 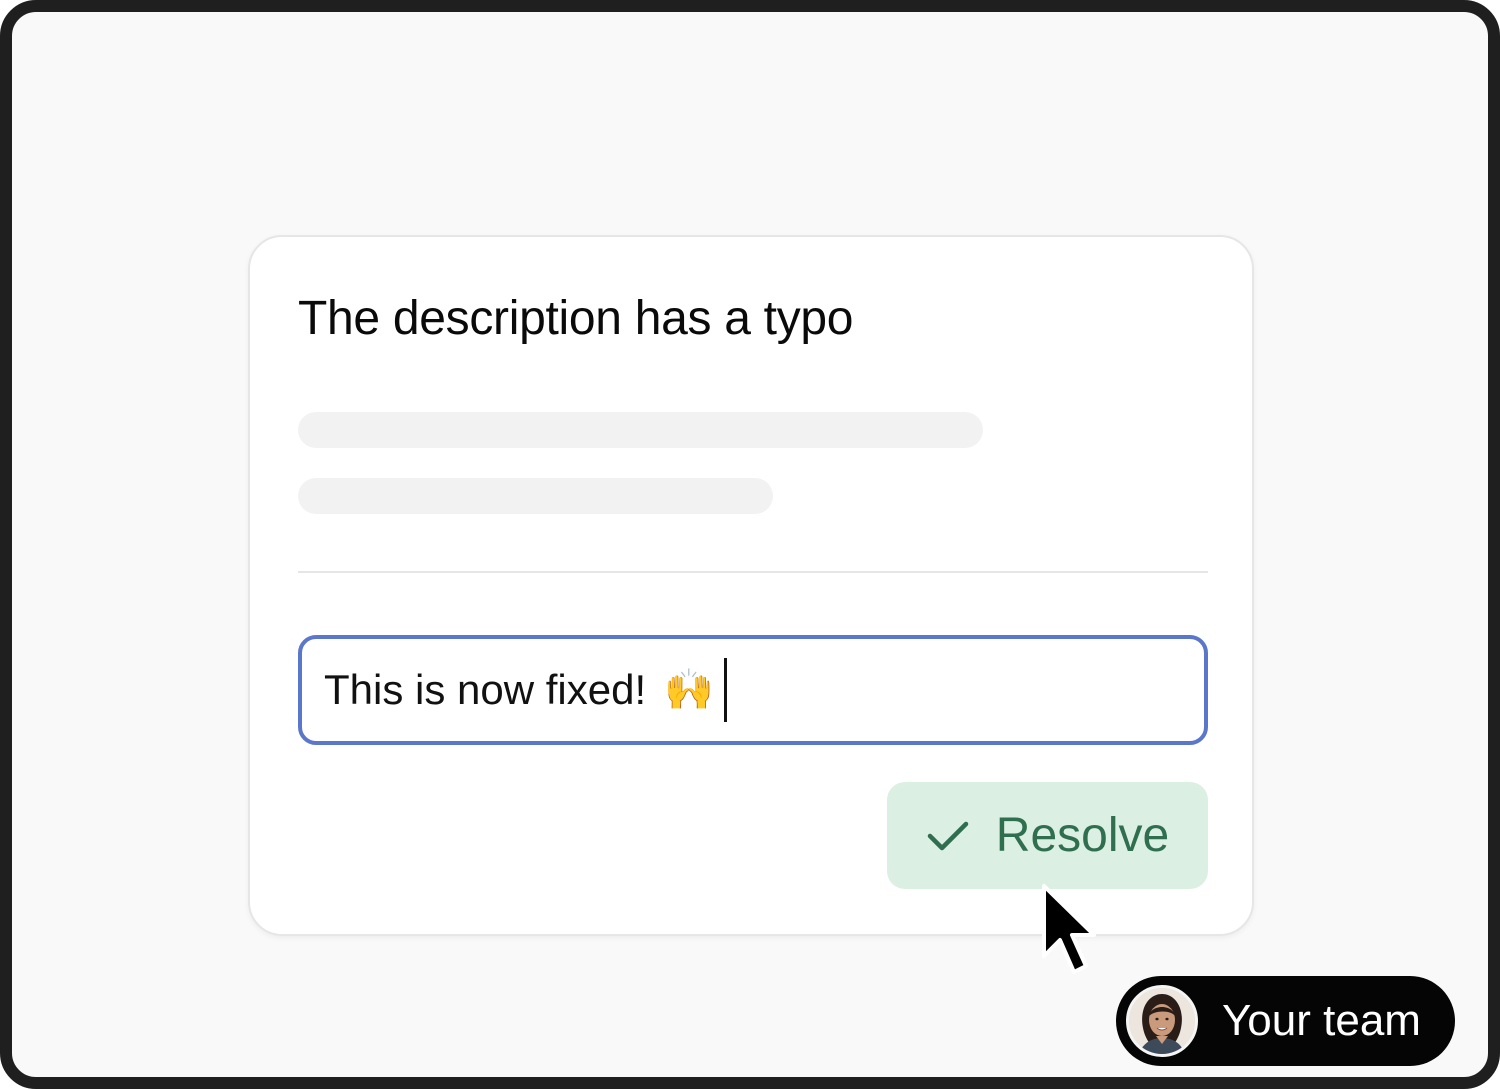 What do you see at coordinates (1082, 835) in the screenshot?
I see `resolve-button-label: Resolve` at bounding box center [1082, 835].